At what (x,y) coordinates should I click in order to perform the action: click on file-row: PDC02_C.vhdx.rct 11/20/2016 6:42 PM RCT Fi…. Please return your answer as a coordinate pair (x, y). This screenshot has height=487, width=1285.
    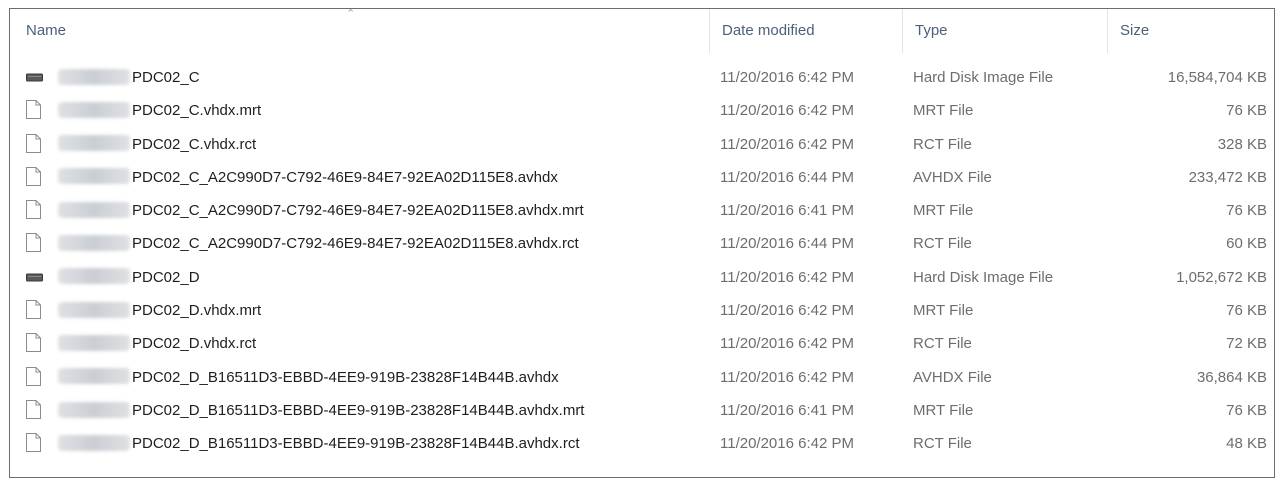
    Looking at the image, I should click on (642, 144).